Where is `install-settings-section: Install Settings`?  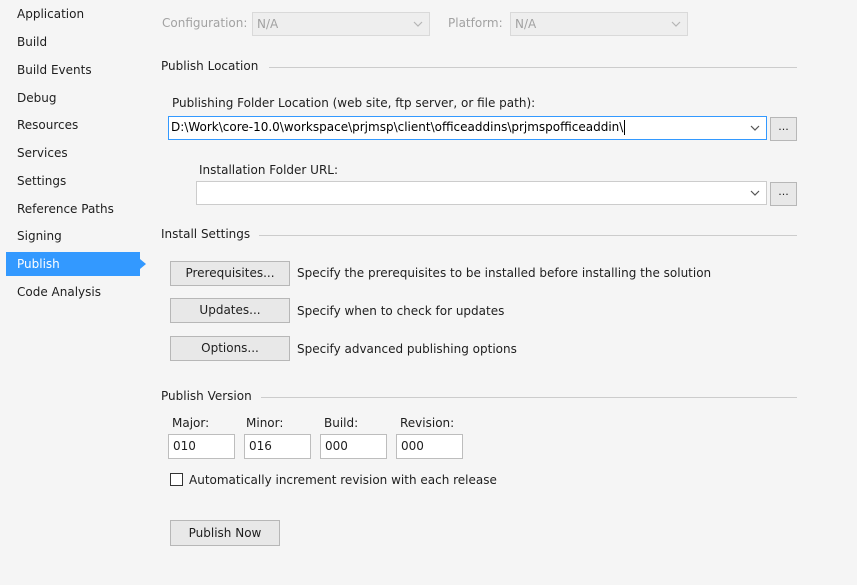
install-settings-section: Install Settings is located at coordinates (479, 235).